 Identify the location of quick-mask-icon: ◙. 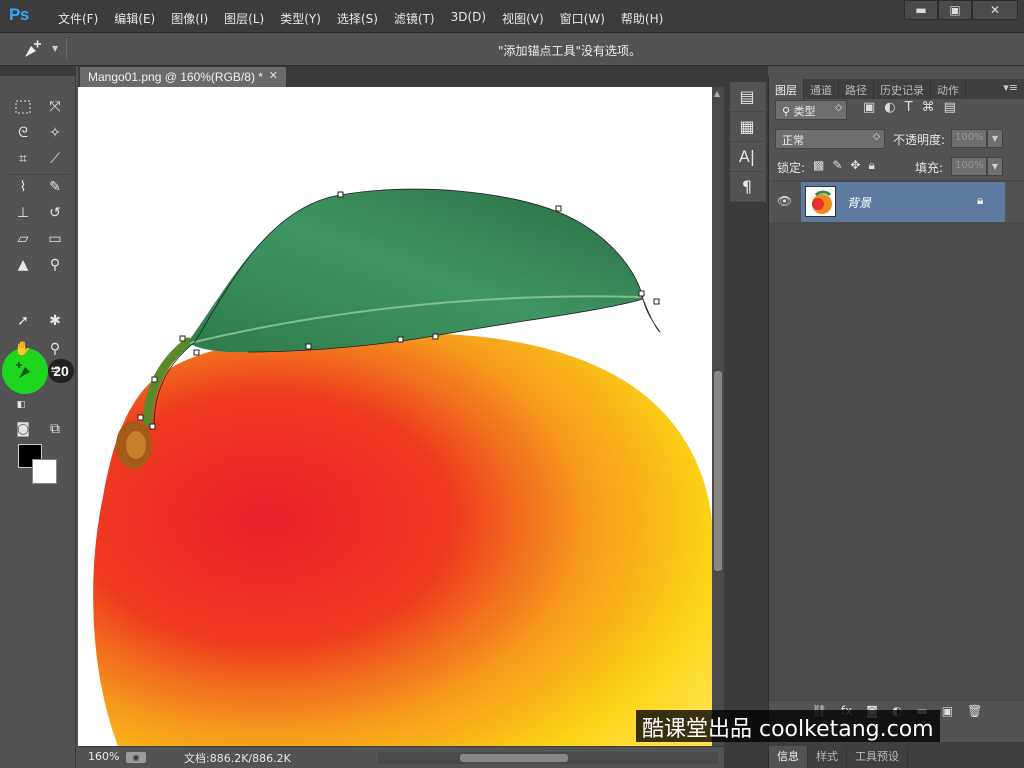
(23, 429).